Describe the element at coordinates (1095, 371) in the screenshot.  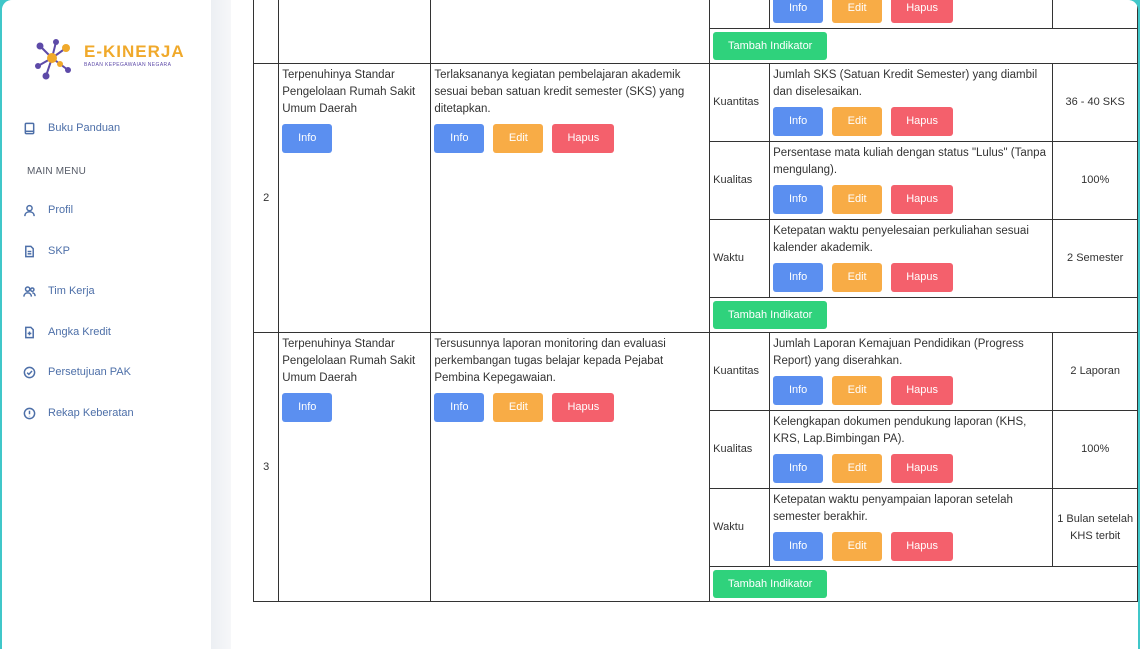
I see `target-value: 2 Laporan` at that location.